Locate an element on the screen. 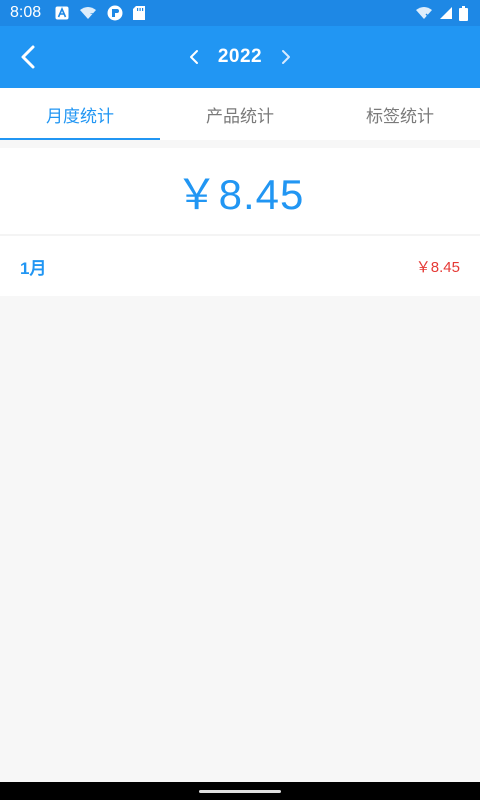 This screenshot has width=480, height=800. year-nav: 2022 is located at coordinates (240, 57).